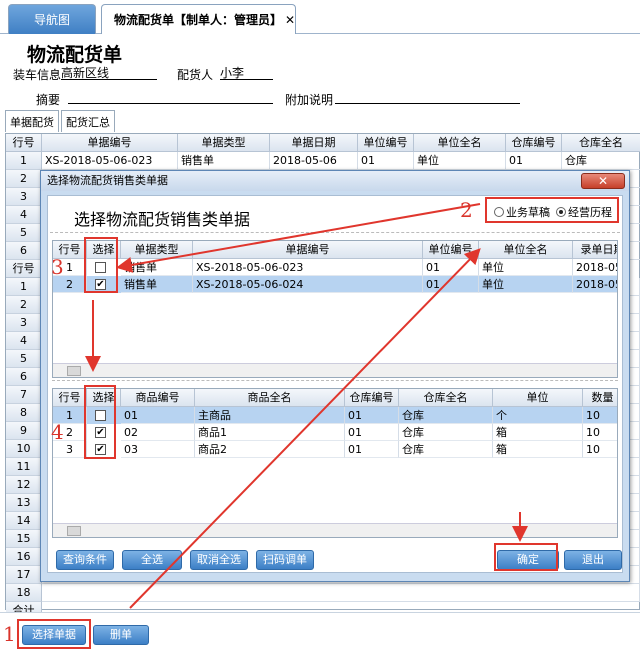 The height and width of the screenshot is (658, 640). Describe the element at coordinates (101, 265) in the screenshot. I see `annotation-box-doc-select` at that location.